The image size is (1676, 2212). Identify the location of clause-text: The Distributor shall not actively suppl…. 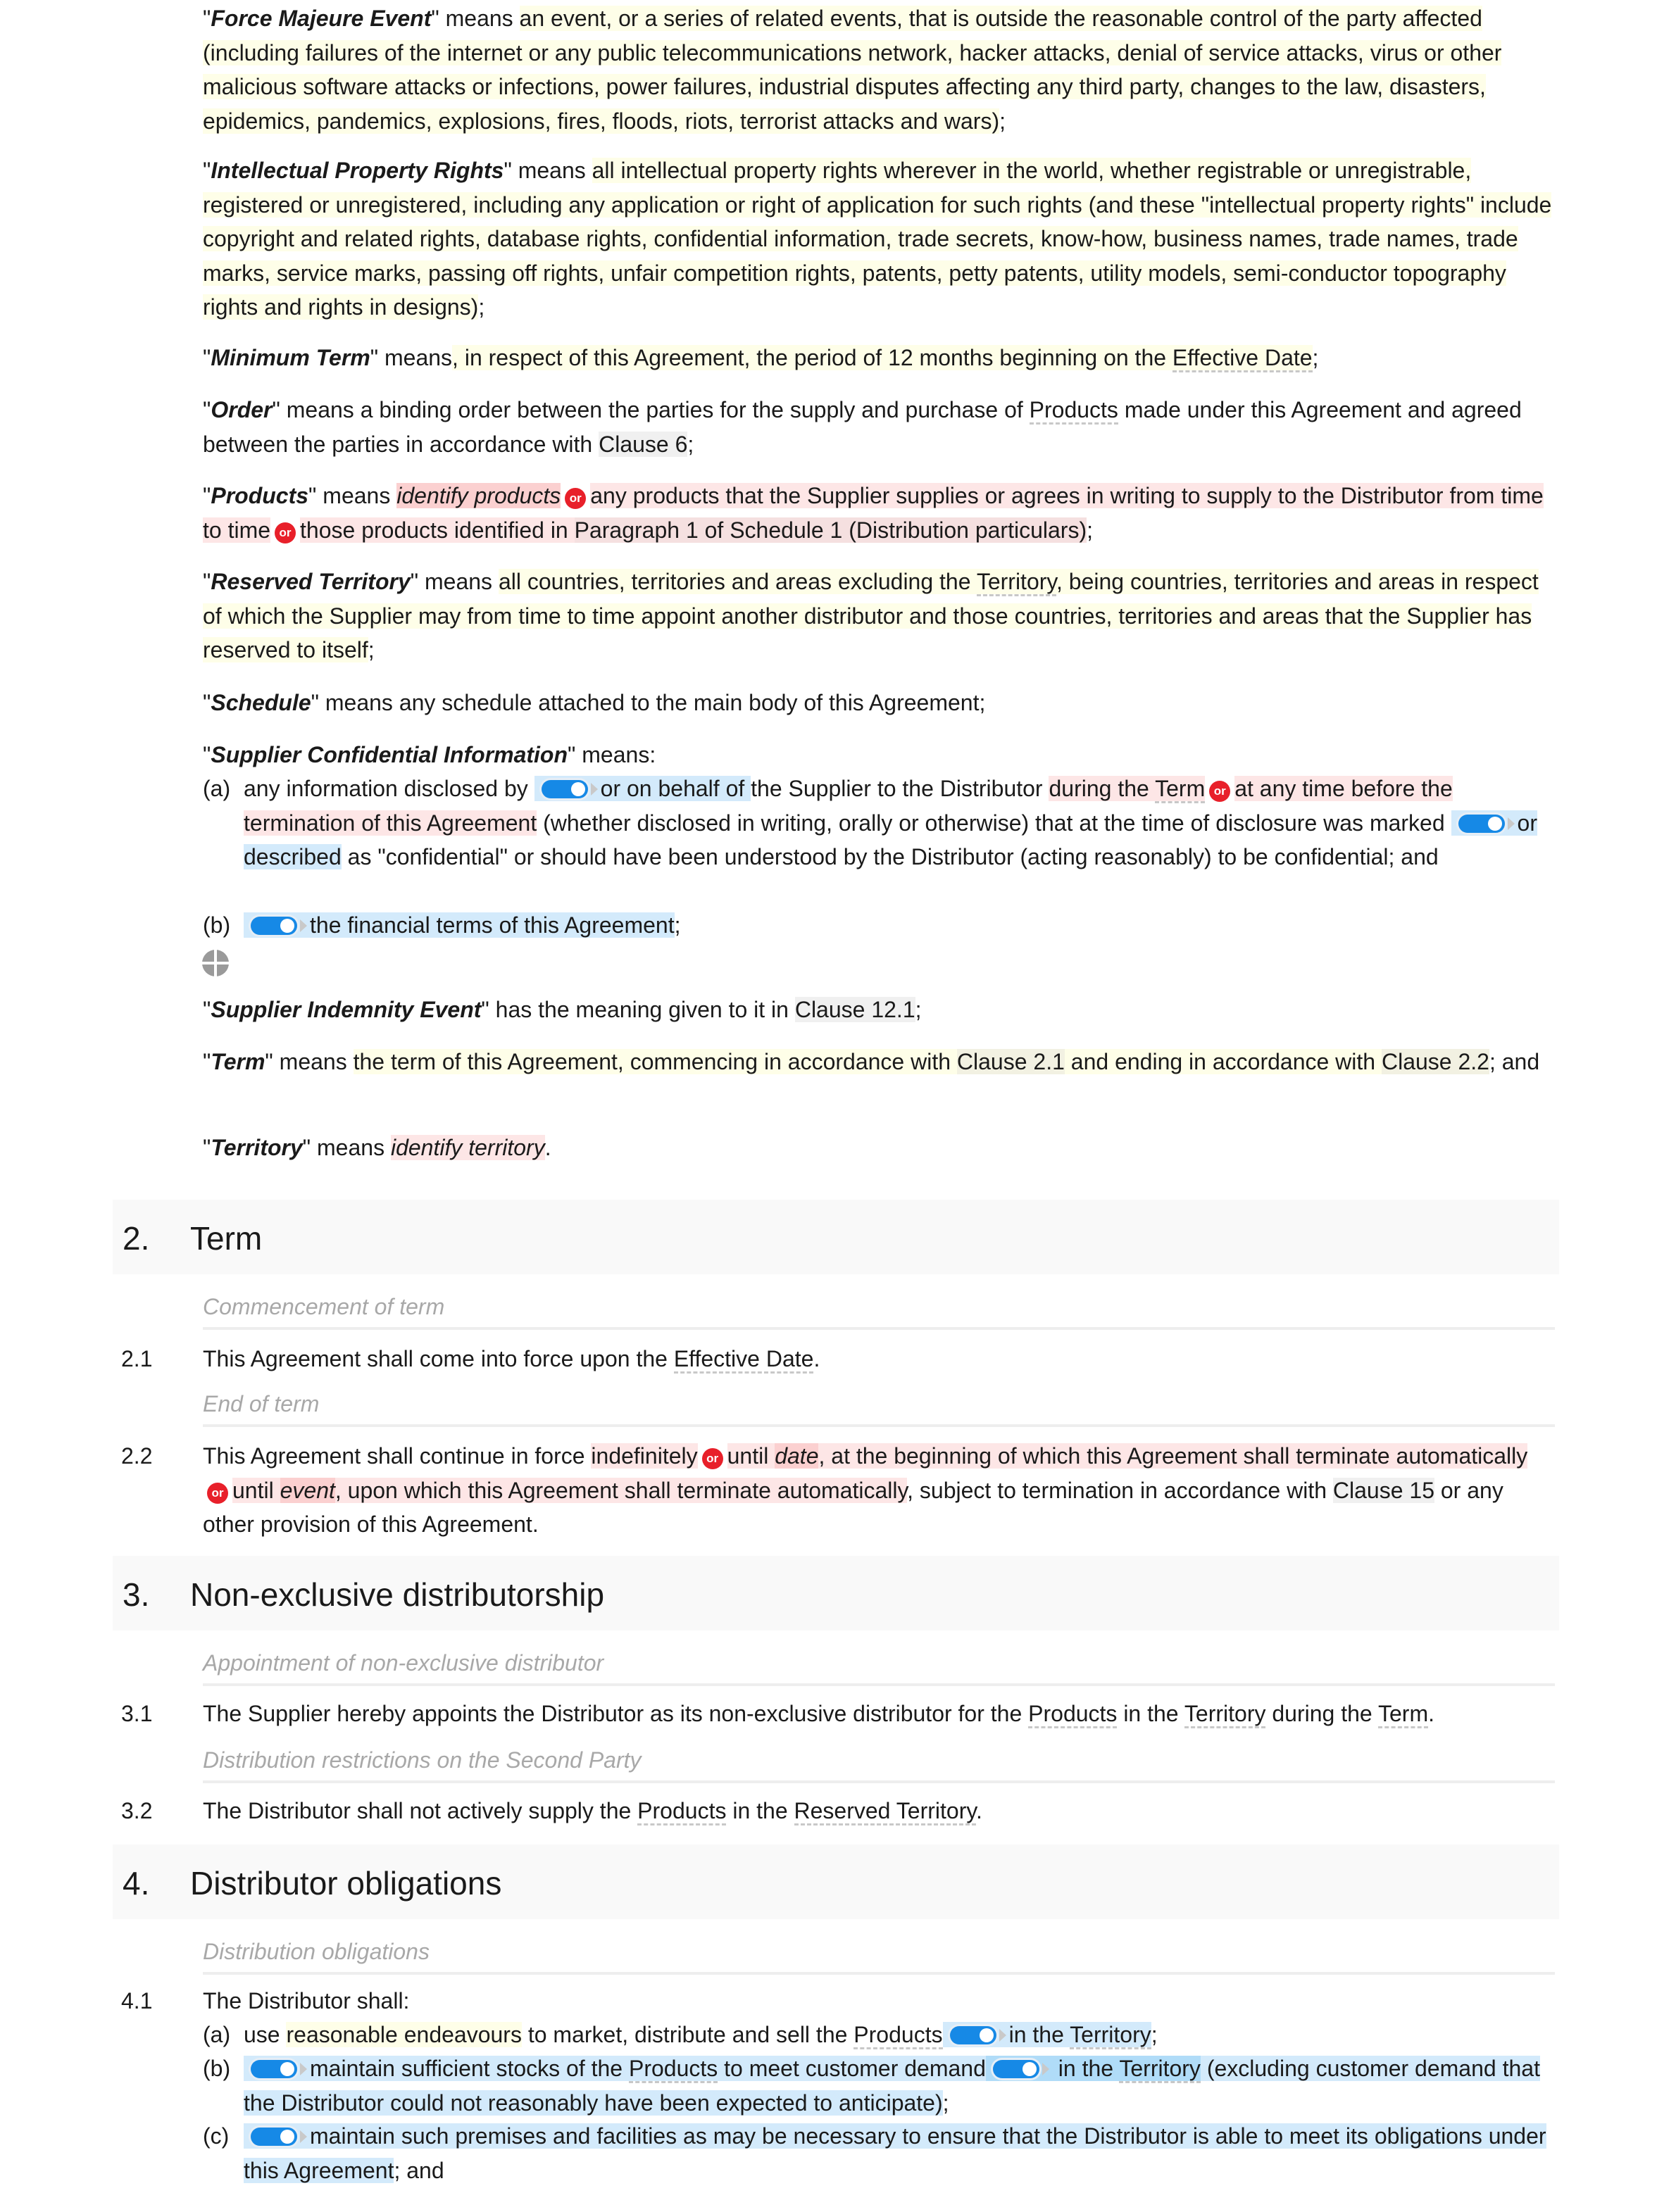
(879, 1811).